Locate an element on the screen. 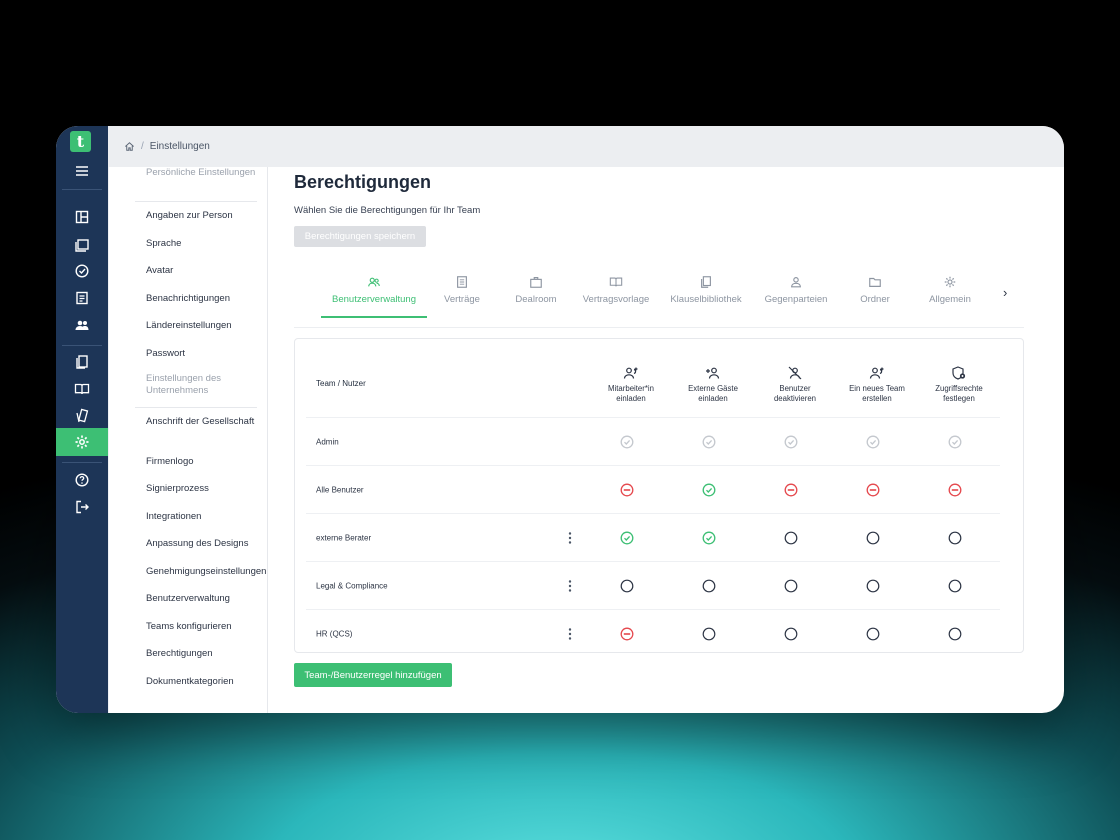 The height and width of the screenshot is (840, 1120). settings-nav-item: Signierprozess is located at coordinates (210, 489).